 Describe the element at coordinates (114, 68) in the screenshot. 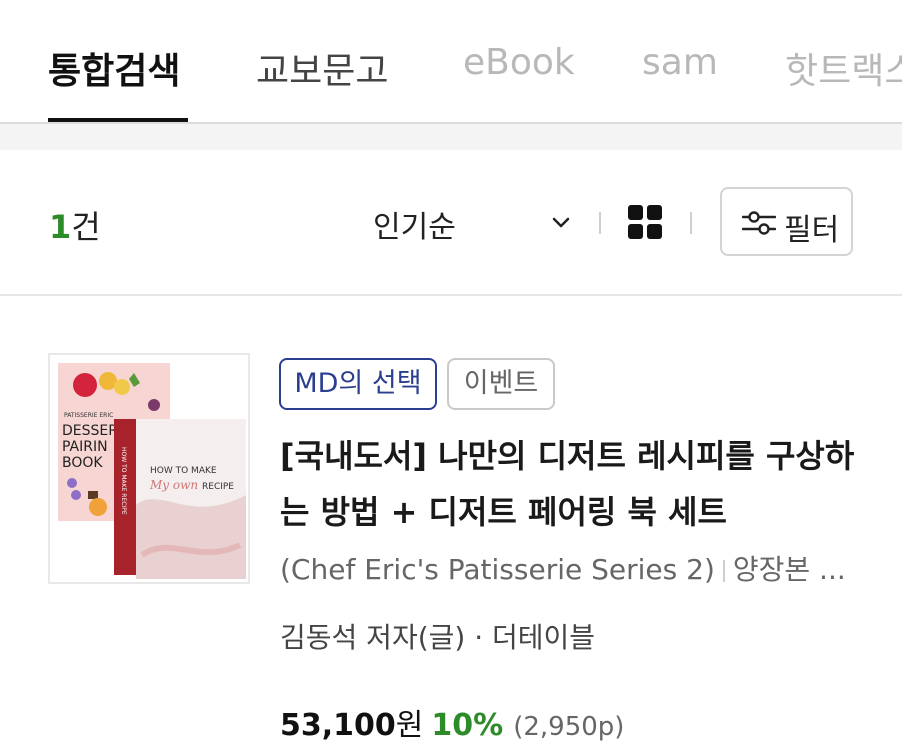

I see `tab-integrated-search: 통합검색` at that location.